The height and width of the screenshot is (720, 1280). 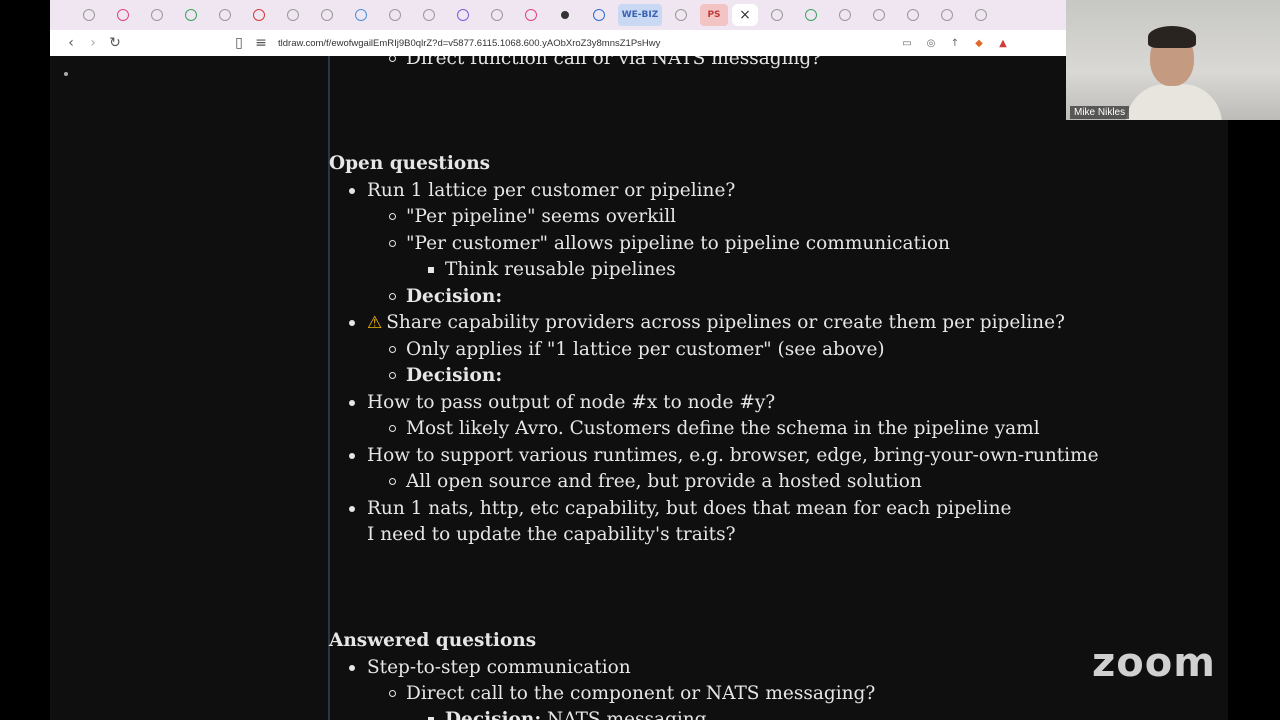 I want to click on canvas-dot, so click(x=66, y=74).